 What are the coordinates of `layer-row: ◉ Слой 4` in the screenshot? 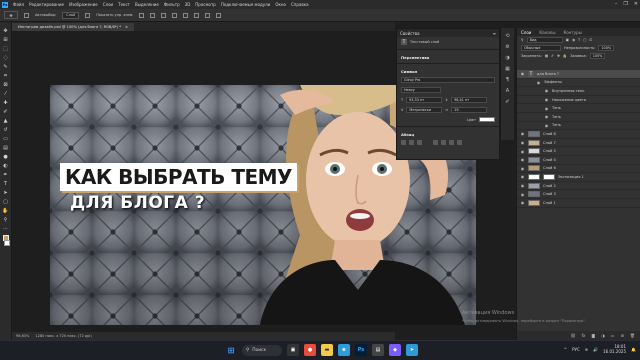 It's located at (578, 160).